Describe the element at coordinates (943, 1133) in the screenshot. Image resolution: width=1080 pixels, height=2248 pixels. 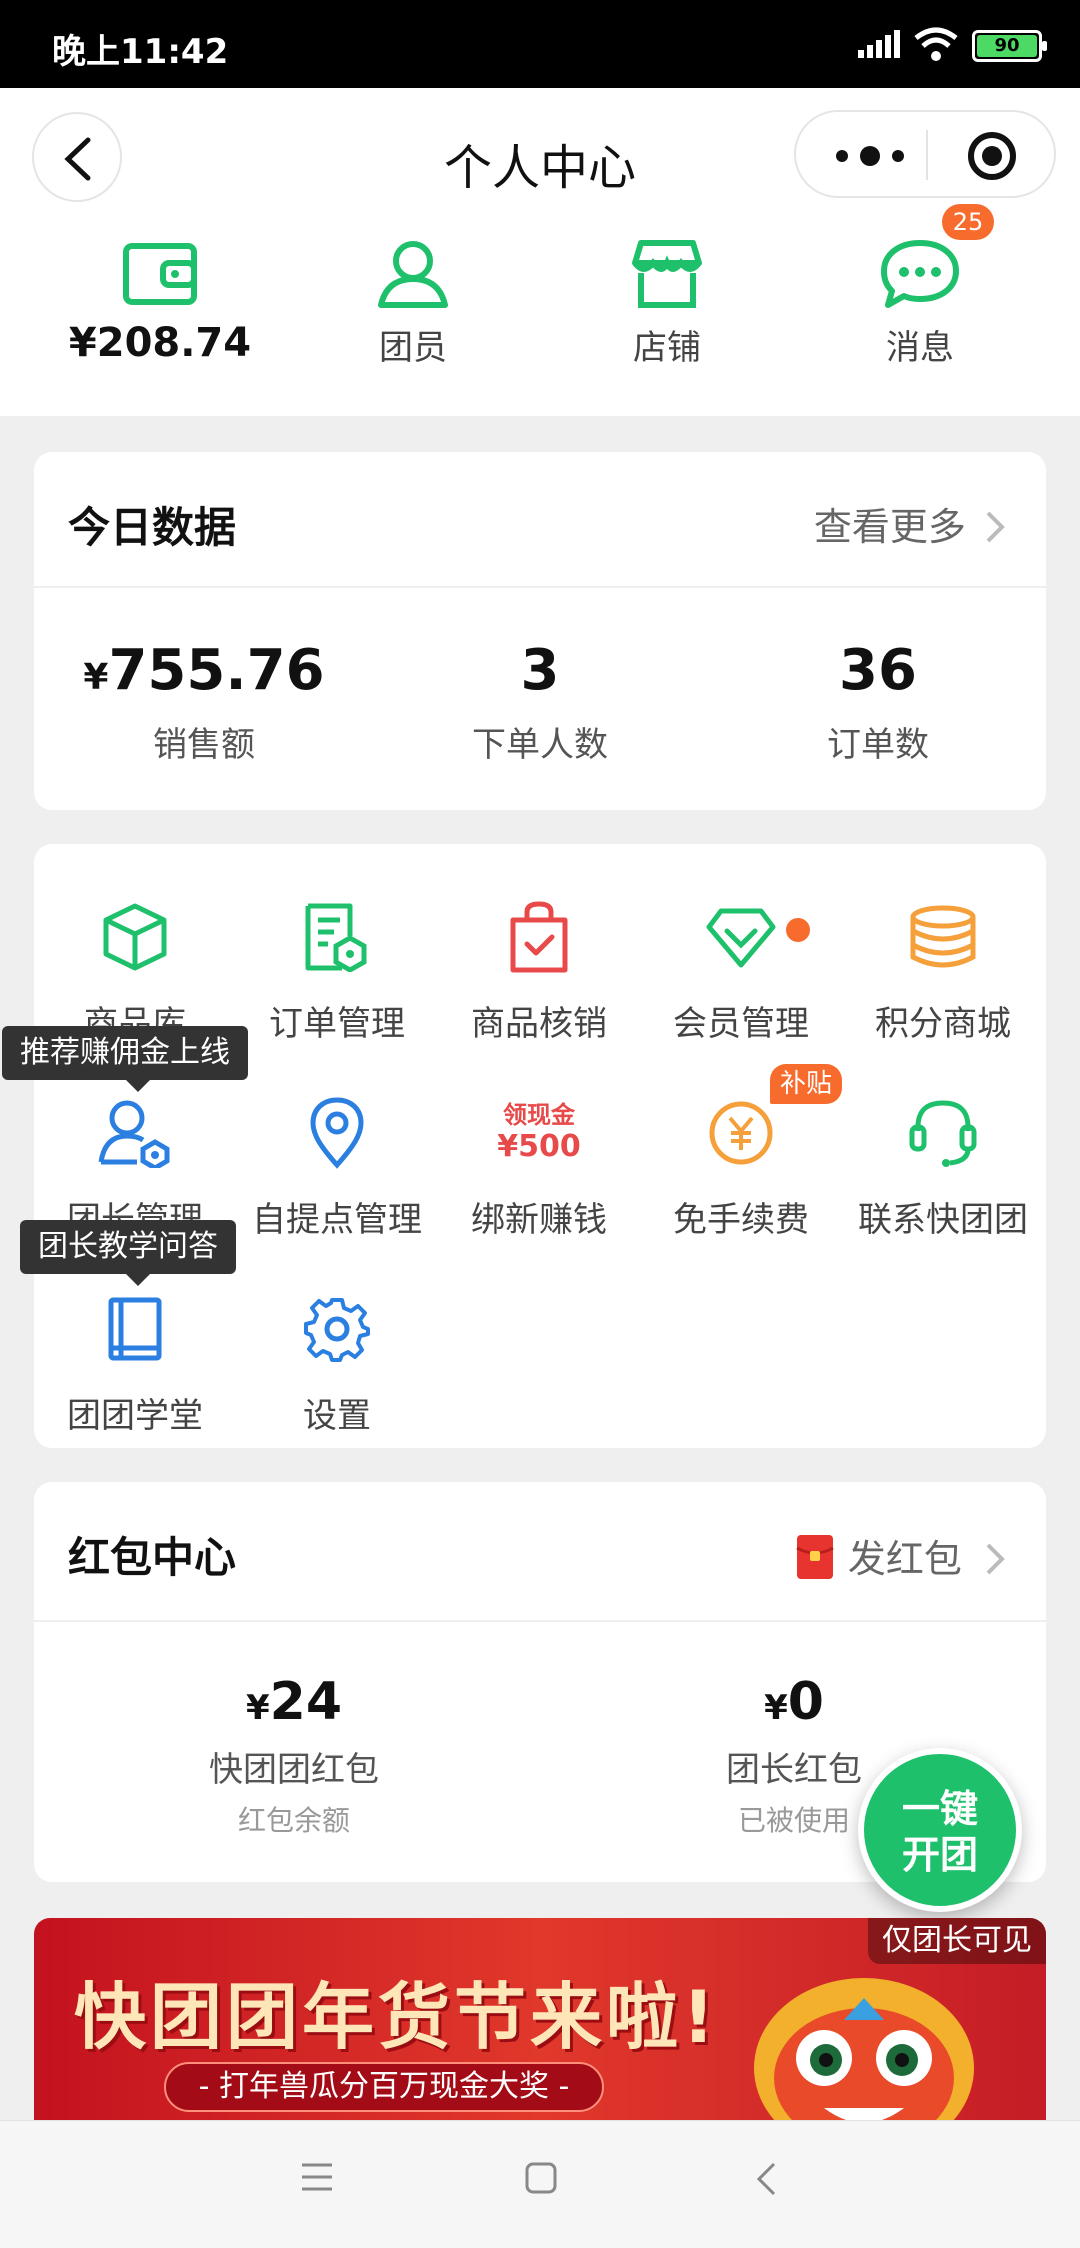
I see `headset-icon` at that location.